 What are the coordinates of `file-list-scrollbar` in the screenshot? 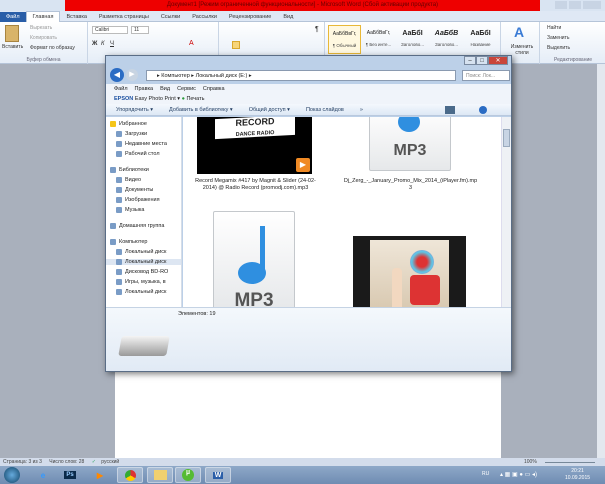 It's located at (506, 212).